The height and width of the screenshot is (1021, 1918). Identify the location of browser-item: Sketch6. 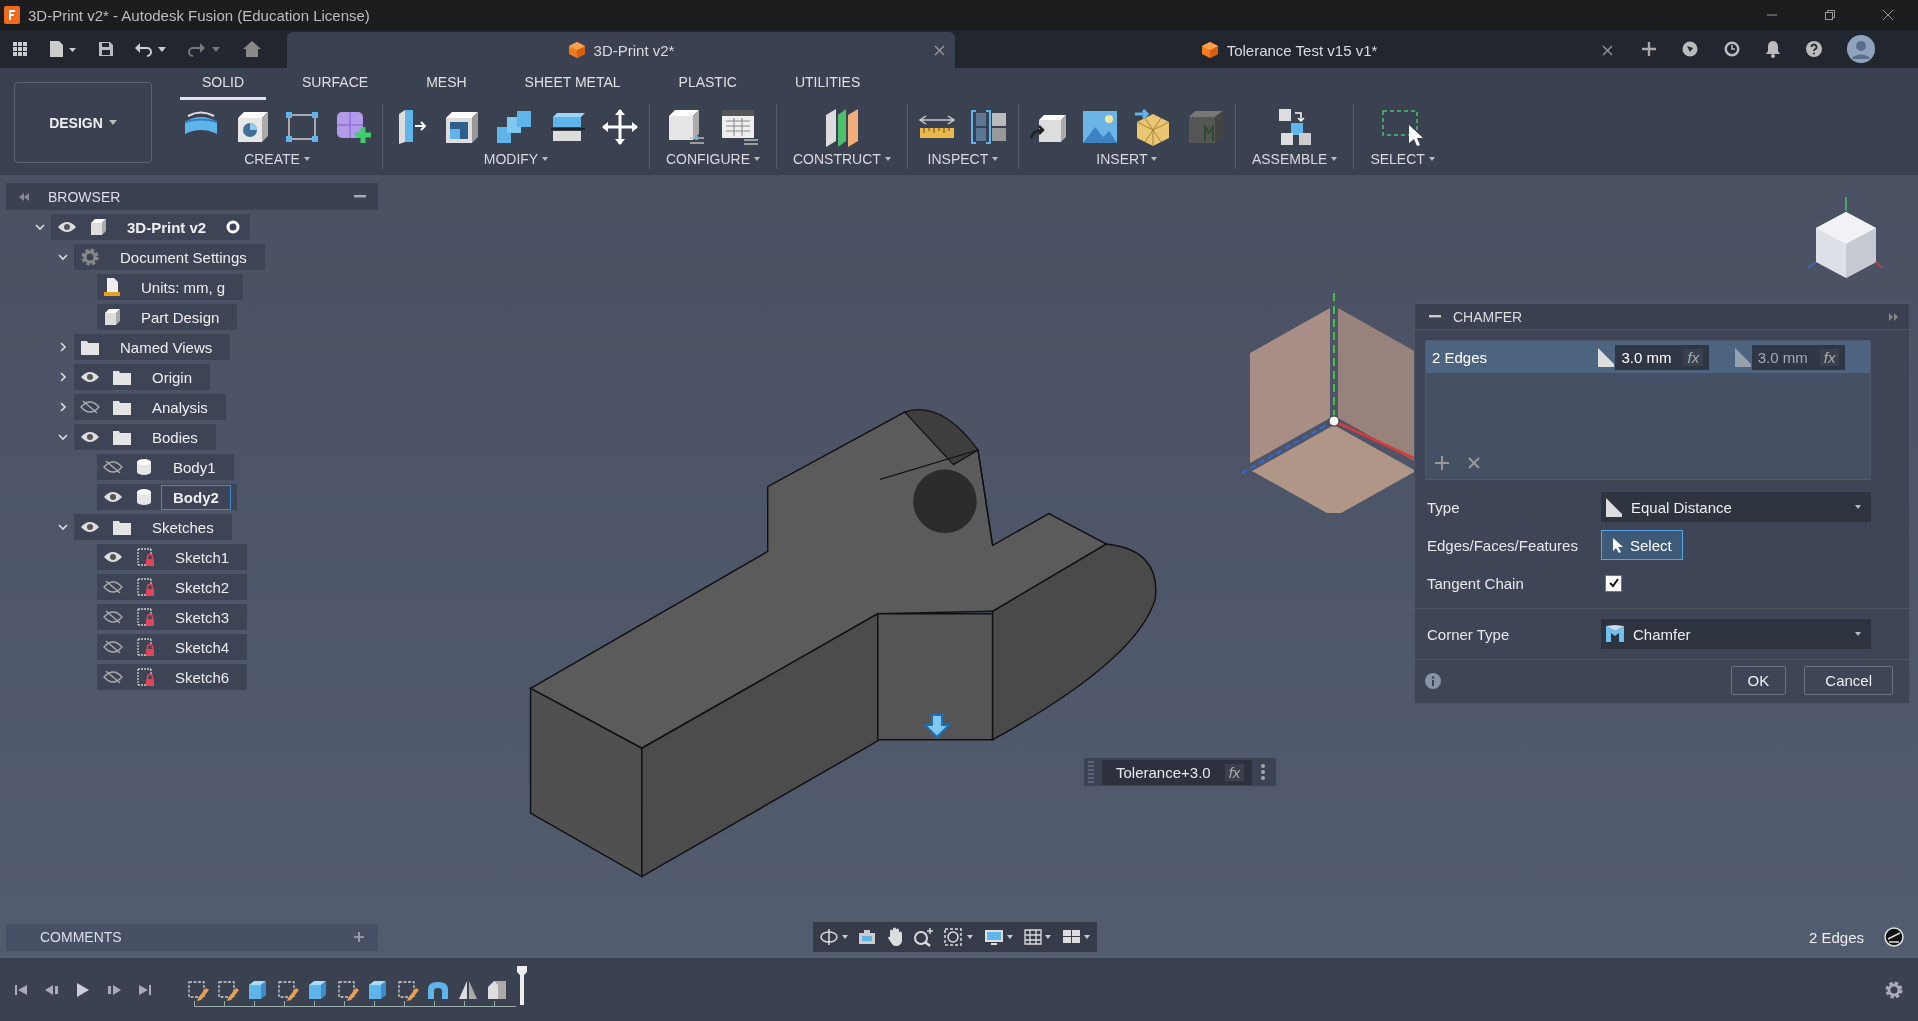
(172, 677).